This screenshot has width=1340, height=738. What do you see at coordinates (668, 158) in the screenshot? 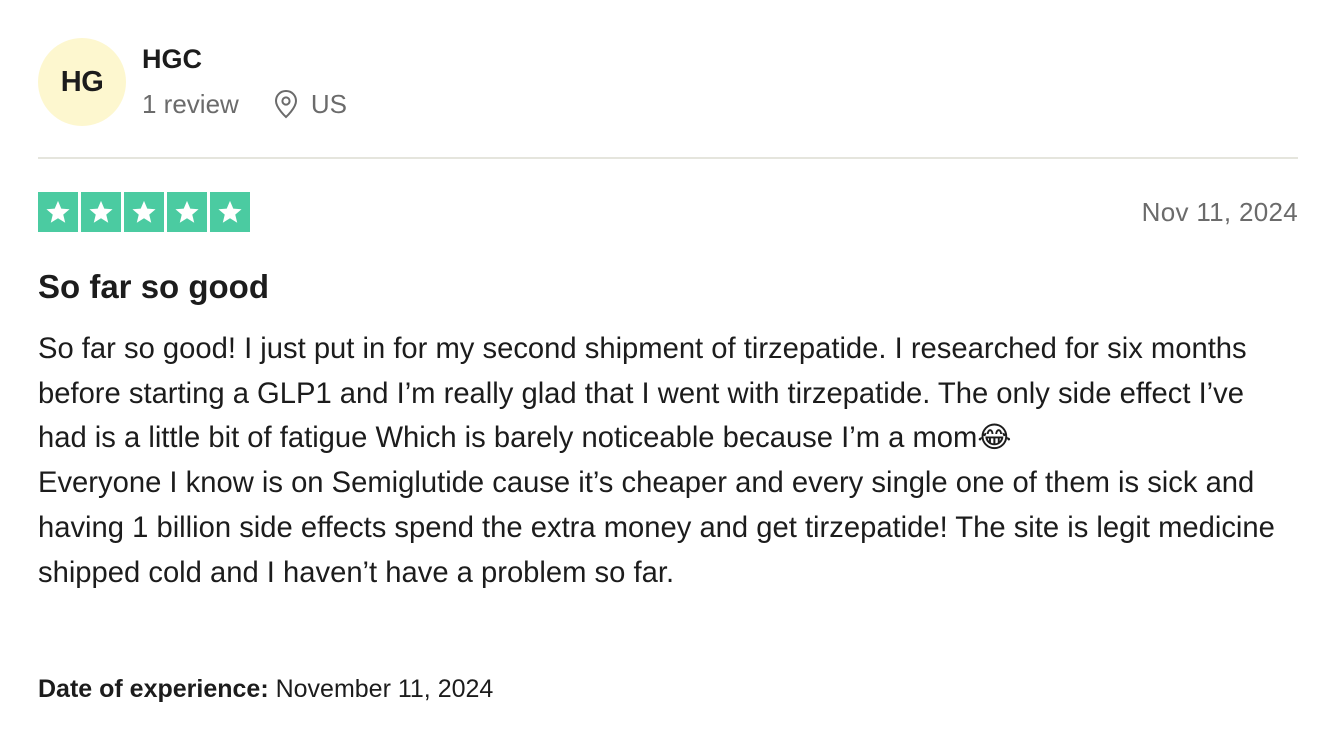
I see `divider` at bounding box center [668, 158].